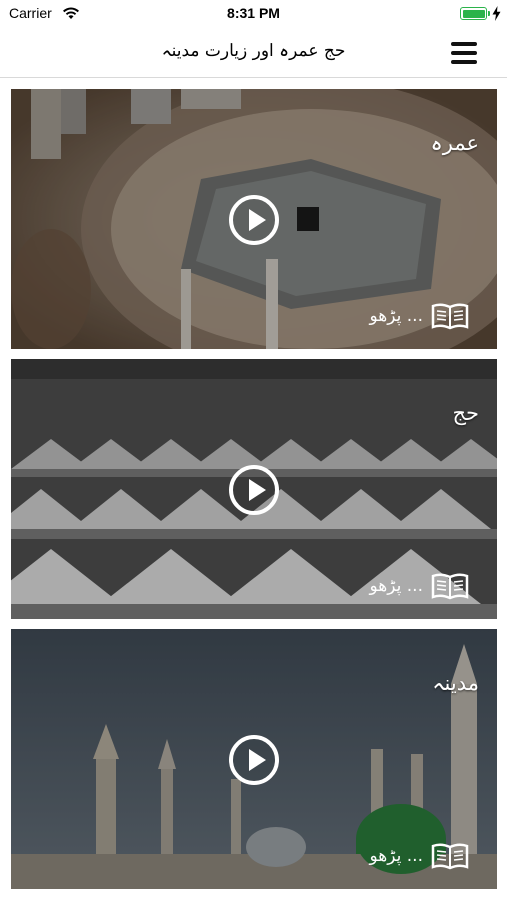  I want to click on clock-time: 8:31 PM, so click(253, 13).